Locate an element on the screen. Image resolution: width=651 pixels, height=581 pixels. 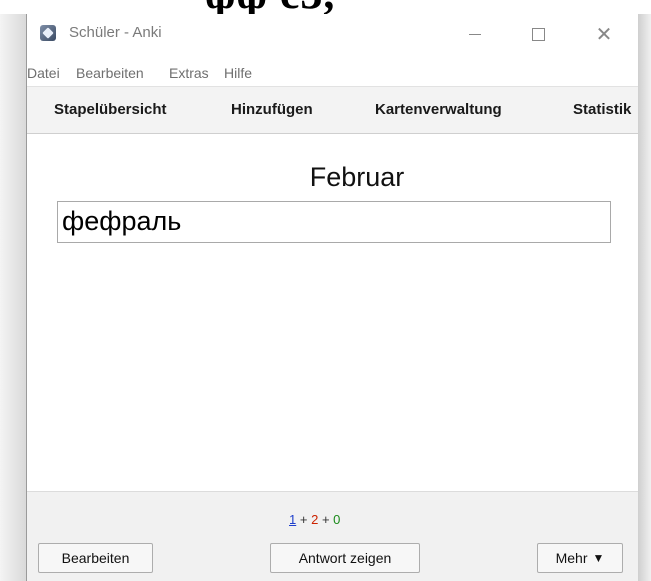
maximize-icon is located at coordinates (538, 34).